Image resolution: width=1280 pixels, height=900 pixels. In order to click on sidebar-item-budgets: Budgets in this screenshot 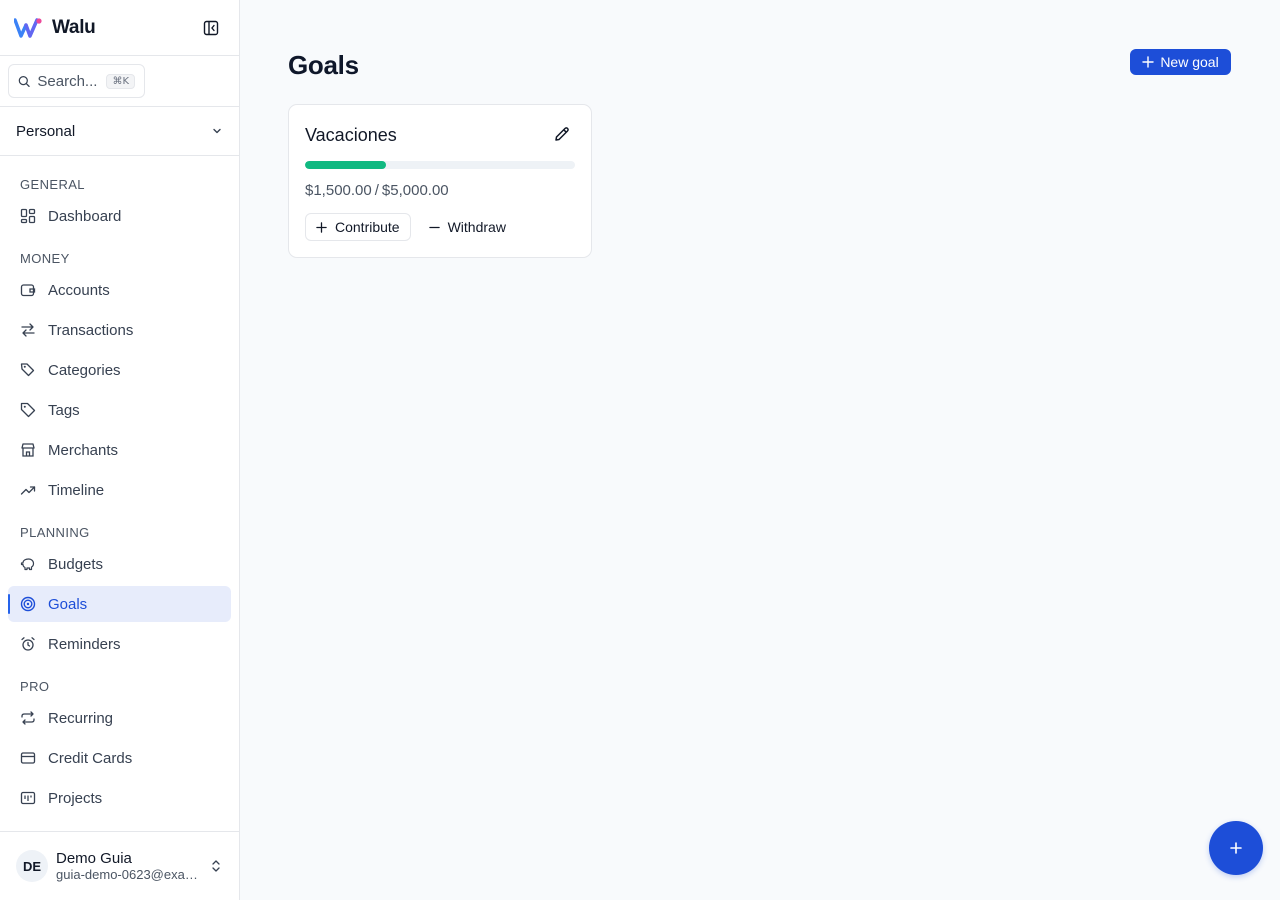, I will do `click(119, 564)`.